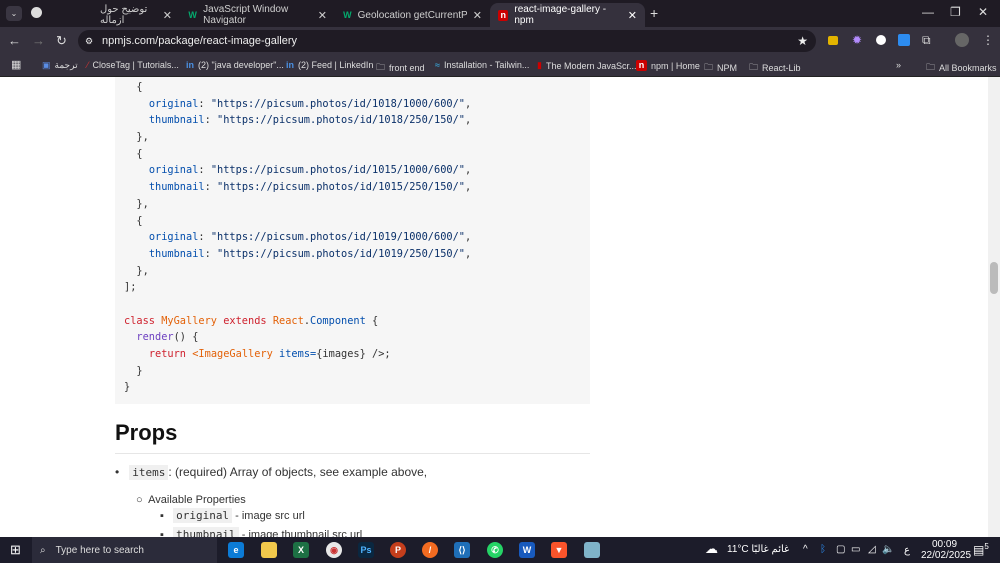  Describe the element at coordinates (668, 65) in the screenshot. I see `bookmark: n npm | Home` at that location.